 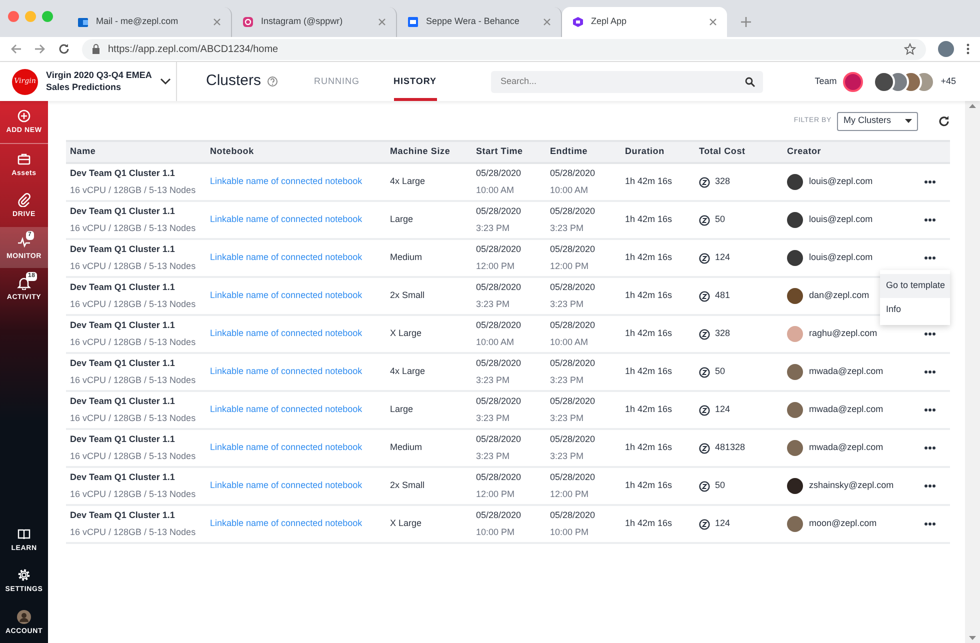 What do you see at coordinates (877, 121) in the screenshot?
I see `filter-dropdown: My Clusters` at bounding box center [877, 121].